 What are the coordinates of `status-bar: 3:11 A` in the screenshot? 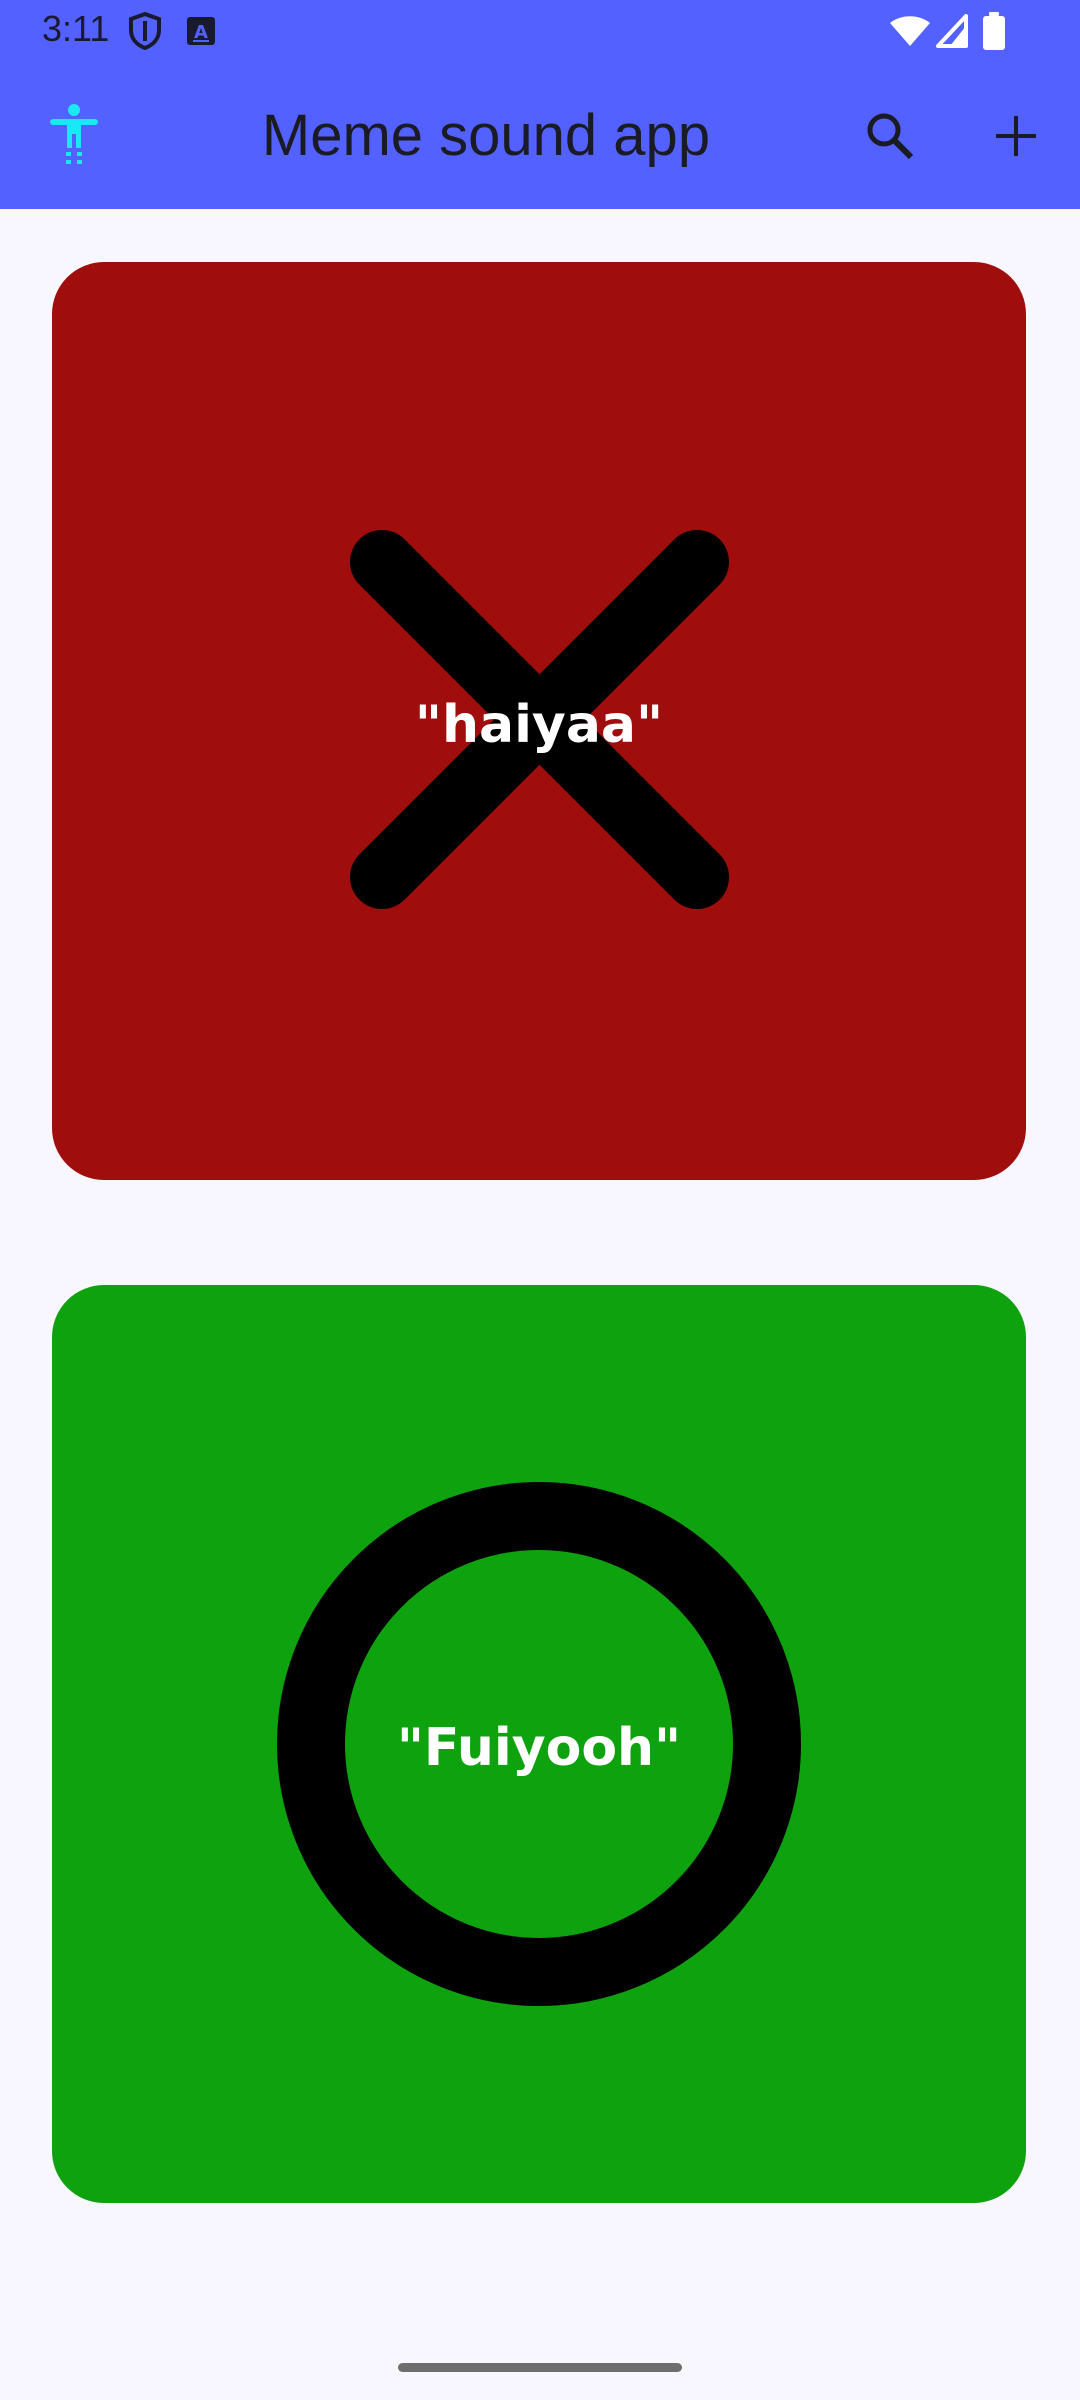 It's located at (540, 31).